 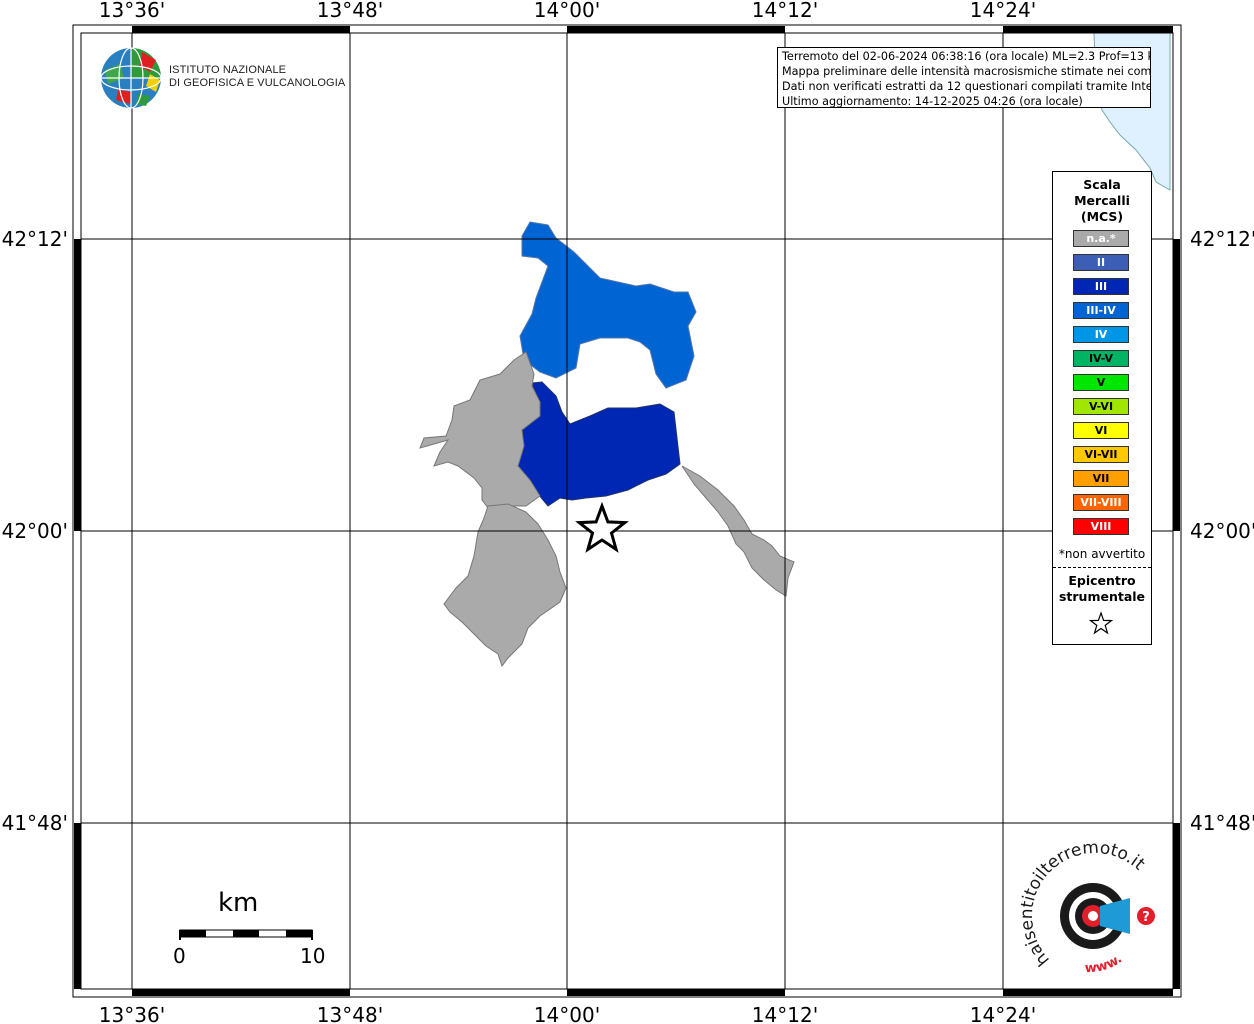 I want to click on lat-label-left-1: 42°12', so click(x=35, y=239).